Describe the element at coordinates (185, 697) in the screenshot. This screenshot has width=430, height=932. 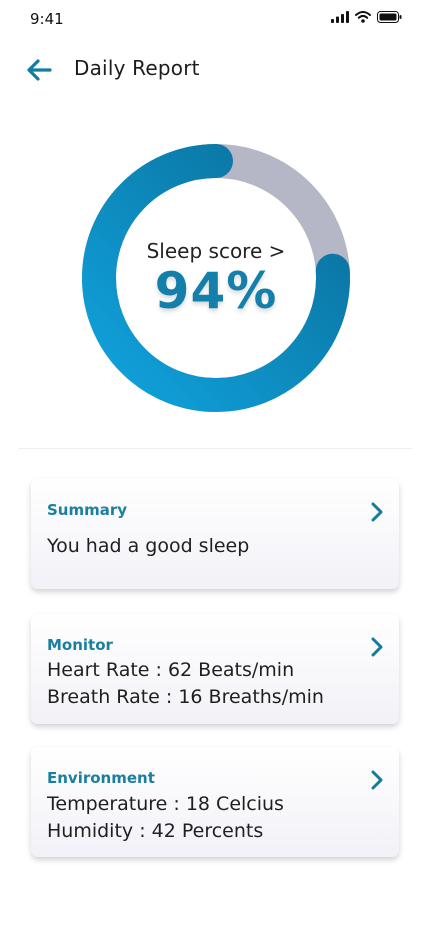
I see `breath-rate-text: Breath Rate : 16 Breaths/min` at that location.